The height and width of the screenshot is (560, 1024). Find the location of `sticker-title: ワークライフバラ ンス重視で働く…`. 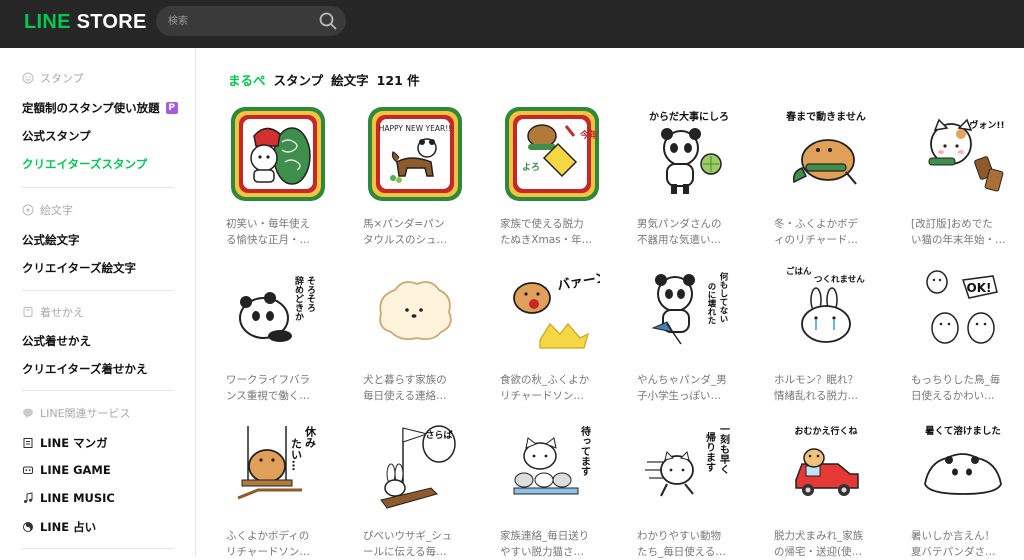

sticker-title: ワークライフバラ ンス重視で働く… is located at coordinates (281, 388).